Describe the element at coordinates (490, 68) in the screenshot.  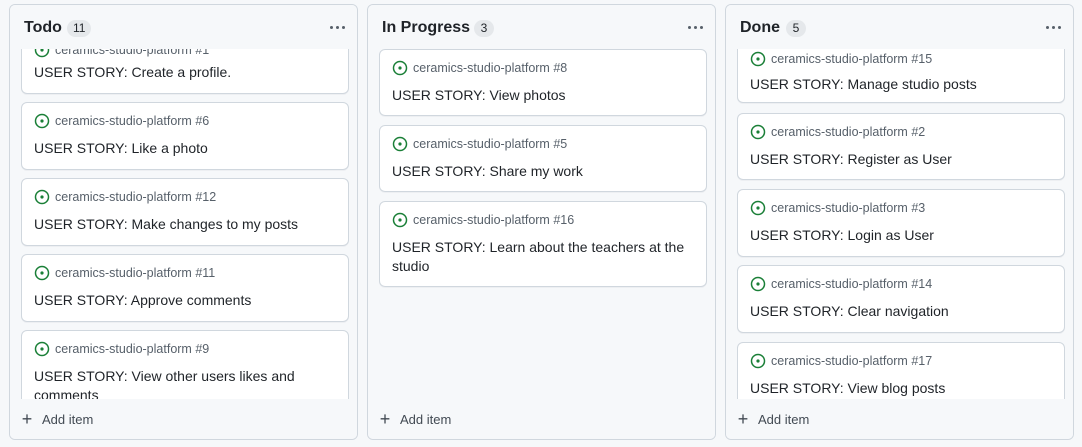
I see `issue-ref-text: ceramics-studio-platform #8` at that location.